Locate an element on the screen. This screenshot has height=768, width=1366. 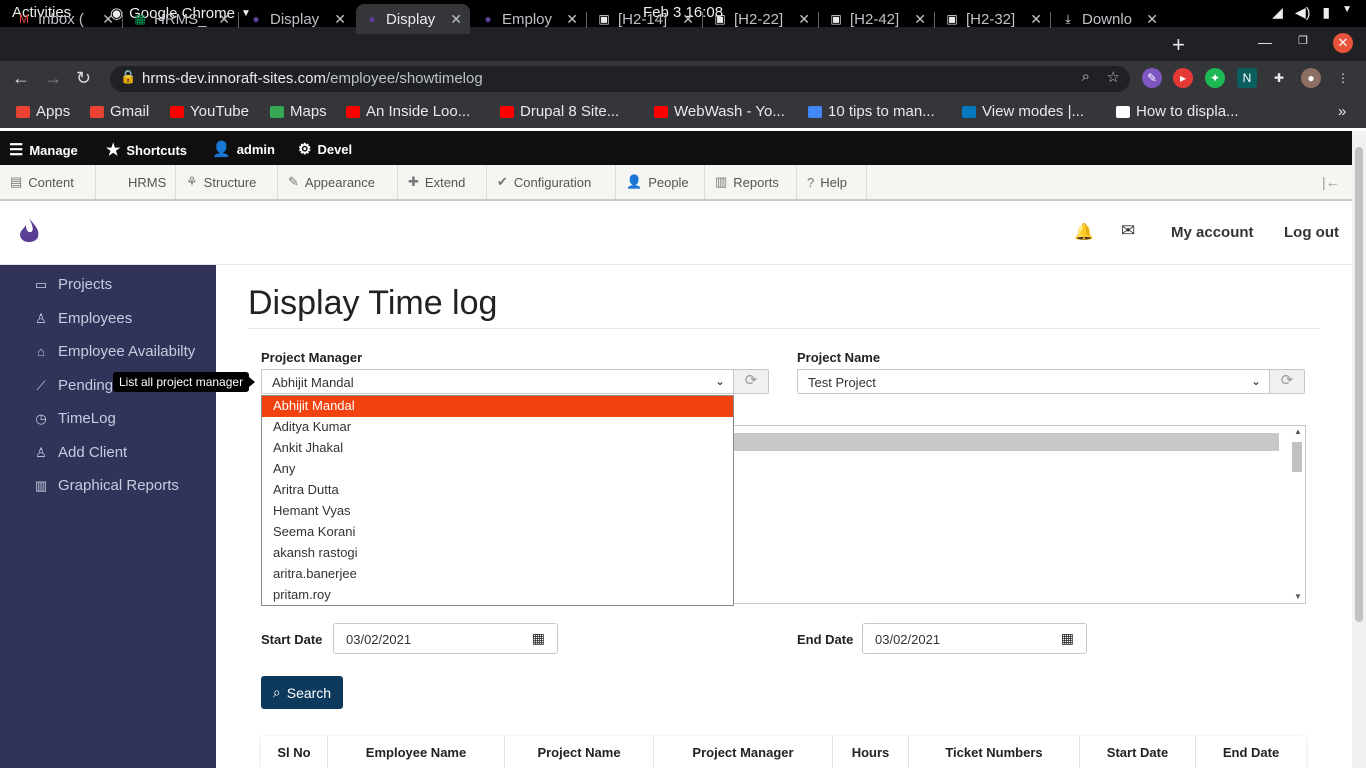
table-header-cell: Sl No is located at coordinates (294, 752).